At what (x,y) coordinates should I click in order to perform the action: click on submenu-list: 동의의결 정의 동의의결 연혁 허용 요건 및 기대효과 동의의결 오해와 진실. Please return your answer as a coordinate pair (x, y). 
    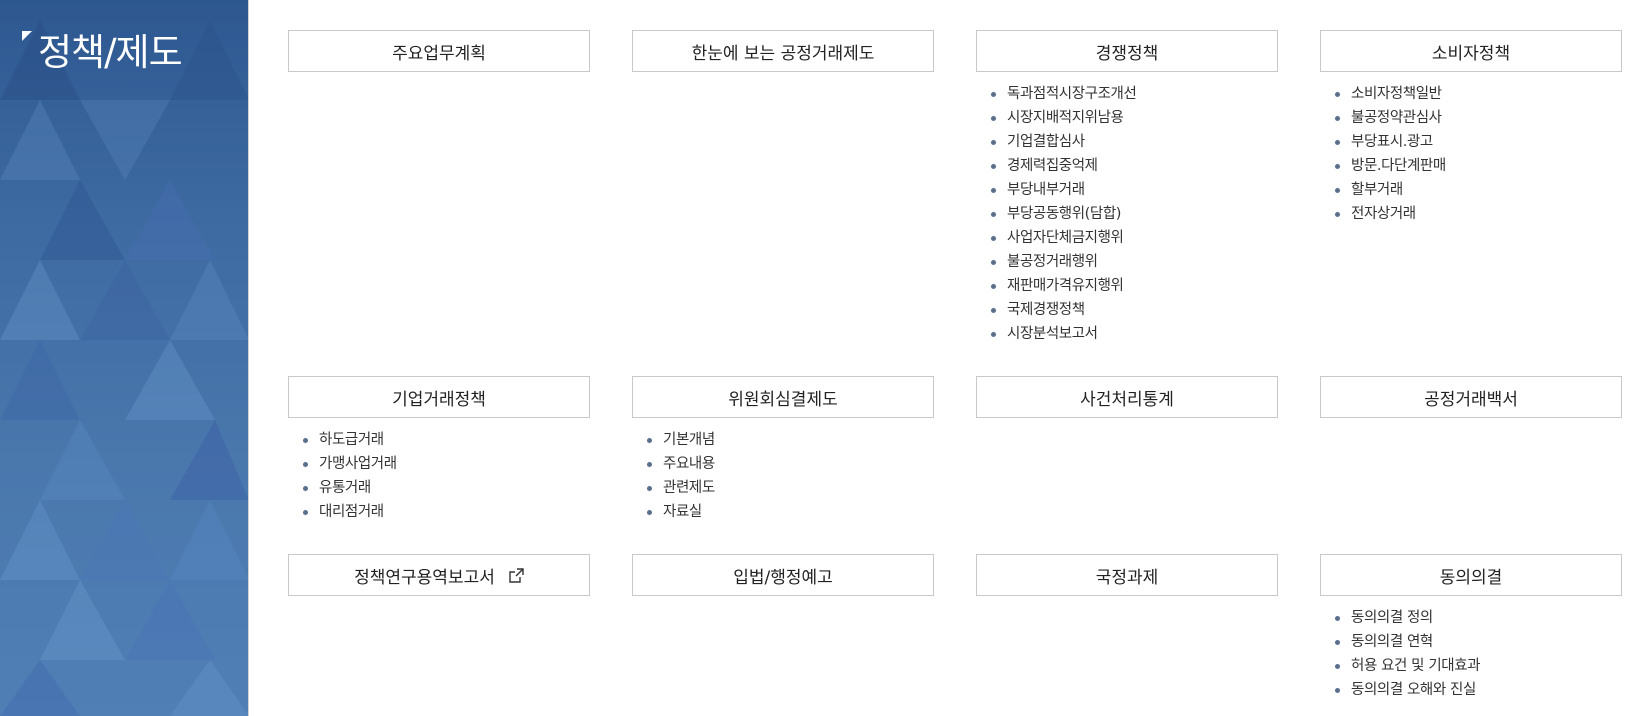
    Looking at the image, I should click on (1406, 654).